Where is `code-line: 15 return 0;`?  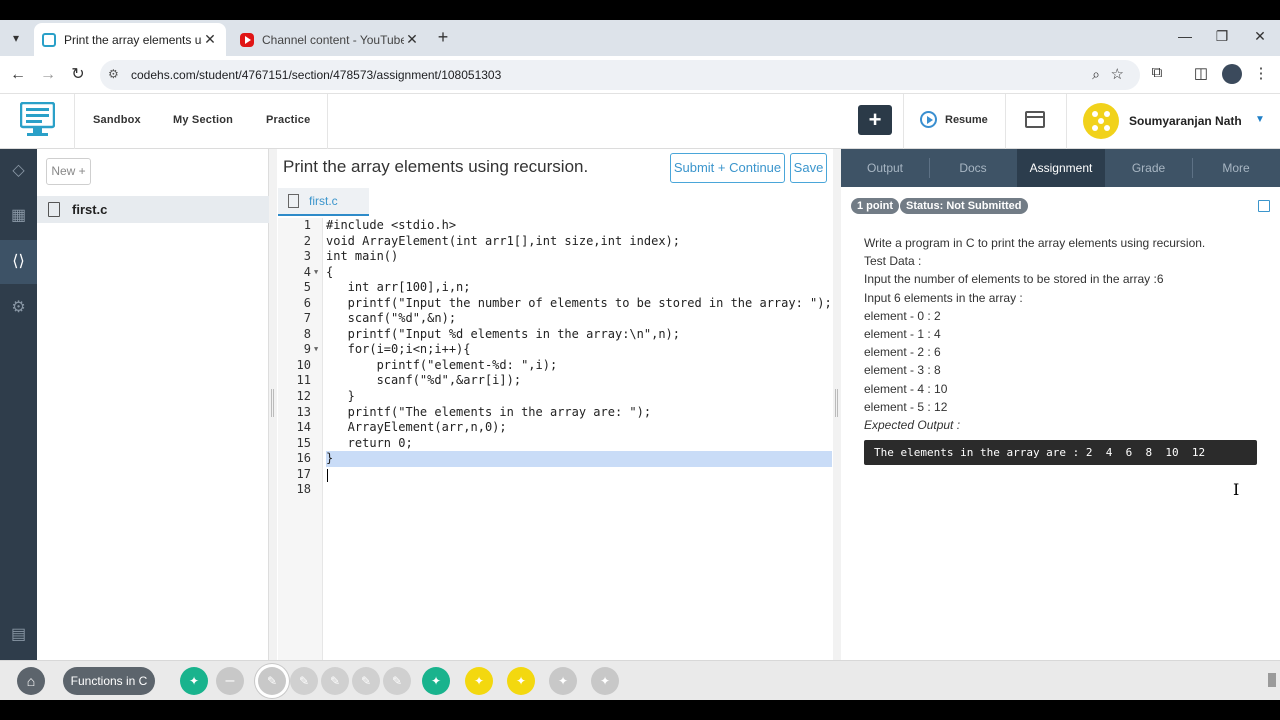
code-line: 15 return 0; is located at coordinates (555, 444).